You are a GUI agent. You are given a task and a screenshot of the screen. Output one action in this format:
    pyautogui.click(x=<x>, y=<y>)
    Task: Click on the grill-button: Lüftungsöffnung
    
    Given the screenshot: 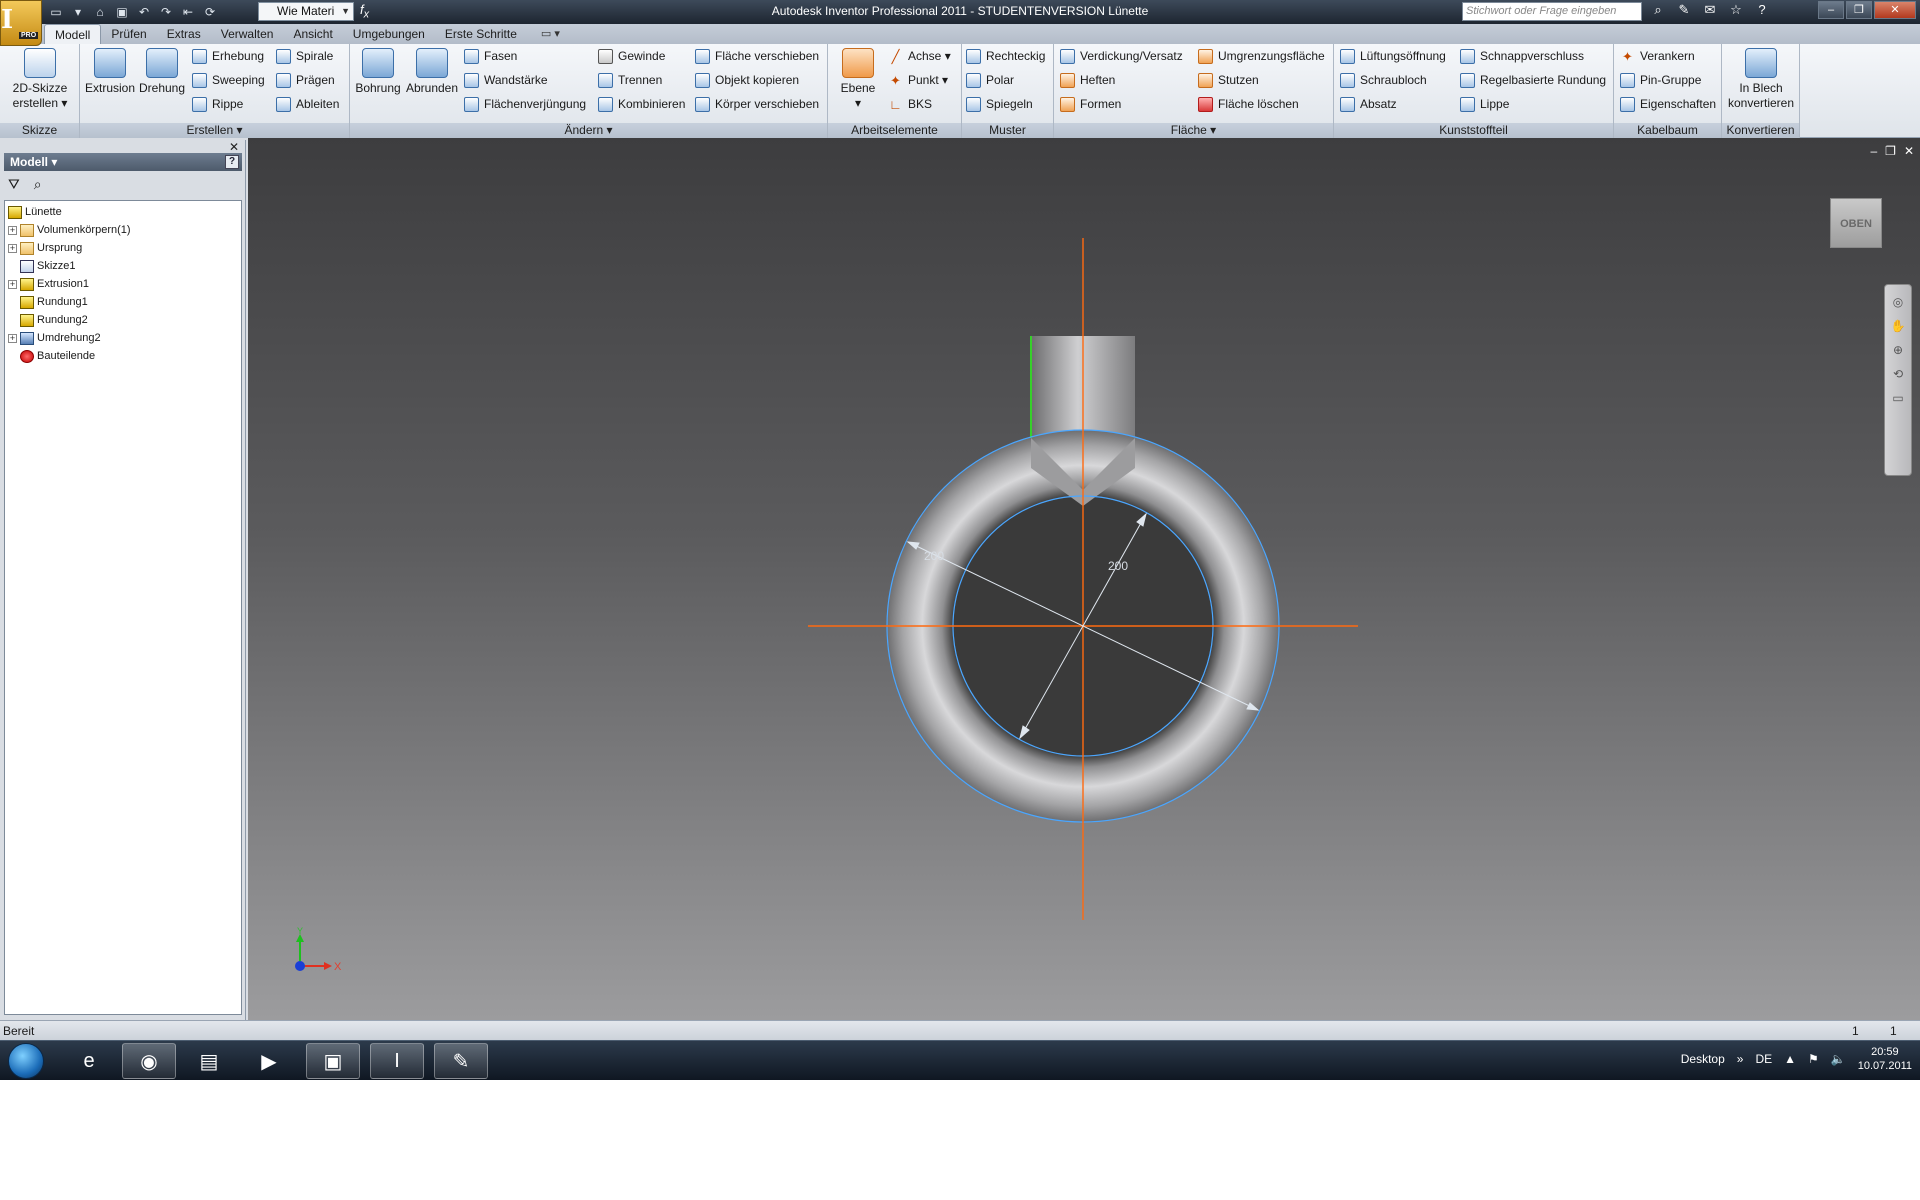 What is the action you would take?
    pyautogui.click(x=1393, y=56)
    